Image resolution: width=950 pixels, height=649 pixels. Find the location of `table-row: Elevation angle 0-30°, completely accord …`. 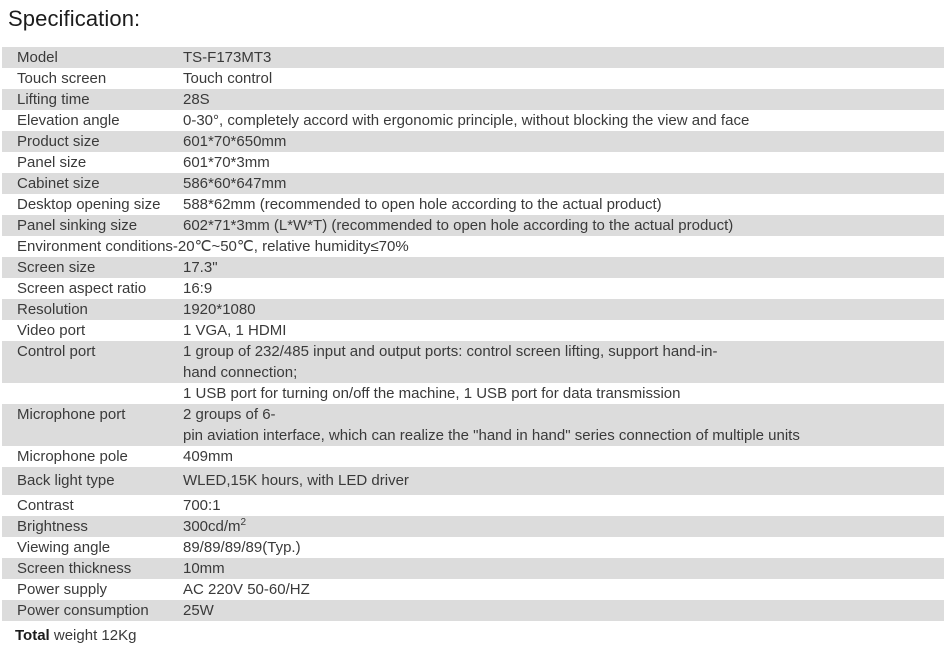

table-row: Elevation angle 0-30°, completely accord … is located at coordinates (473, 120).